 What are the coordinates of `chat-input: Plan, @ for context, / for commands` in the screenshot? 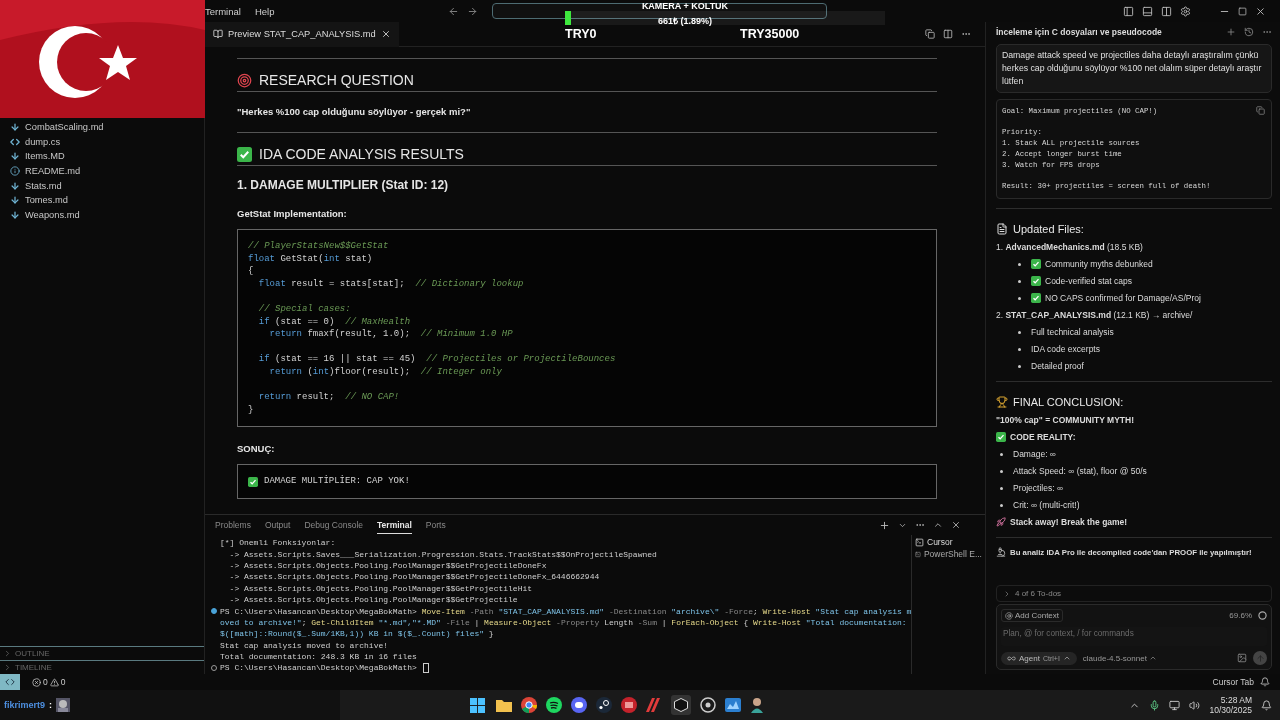 It's located at (1134, 633).